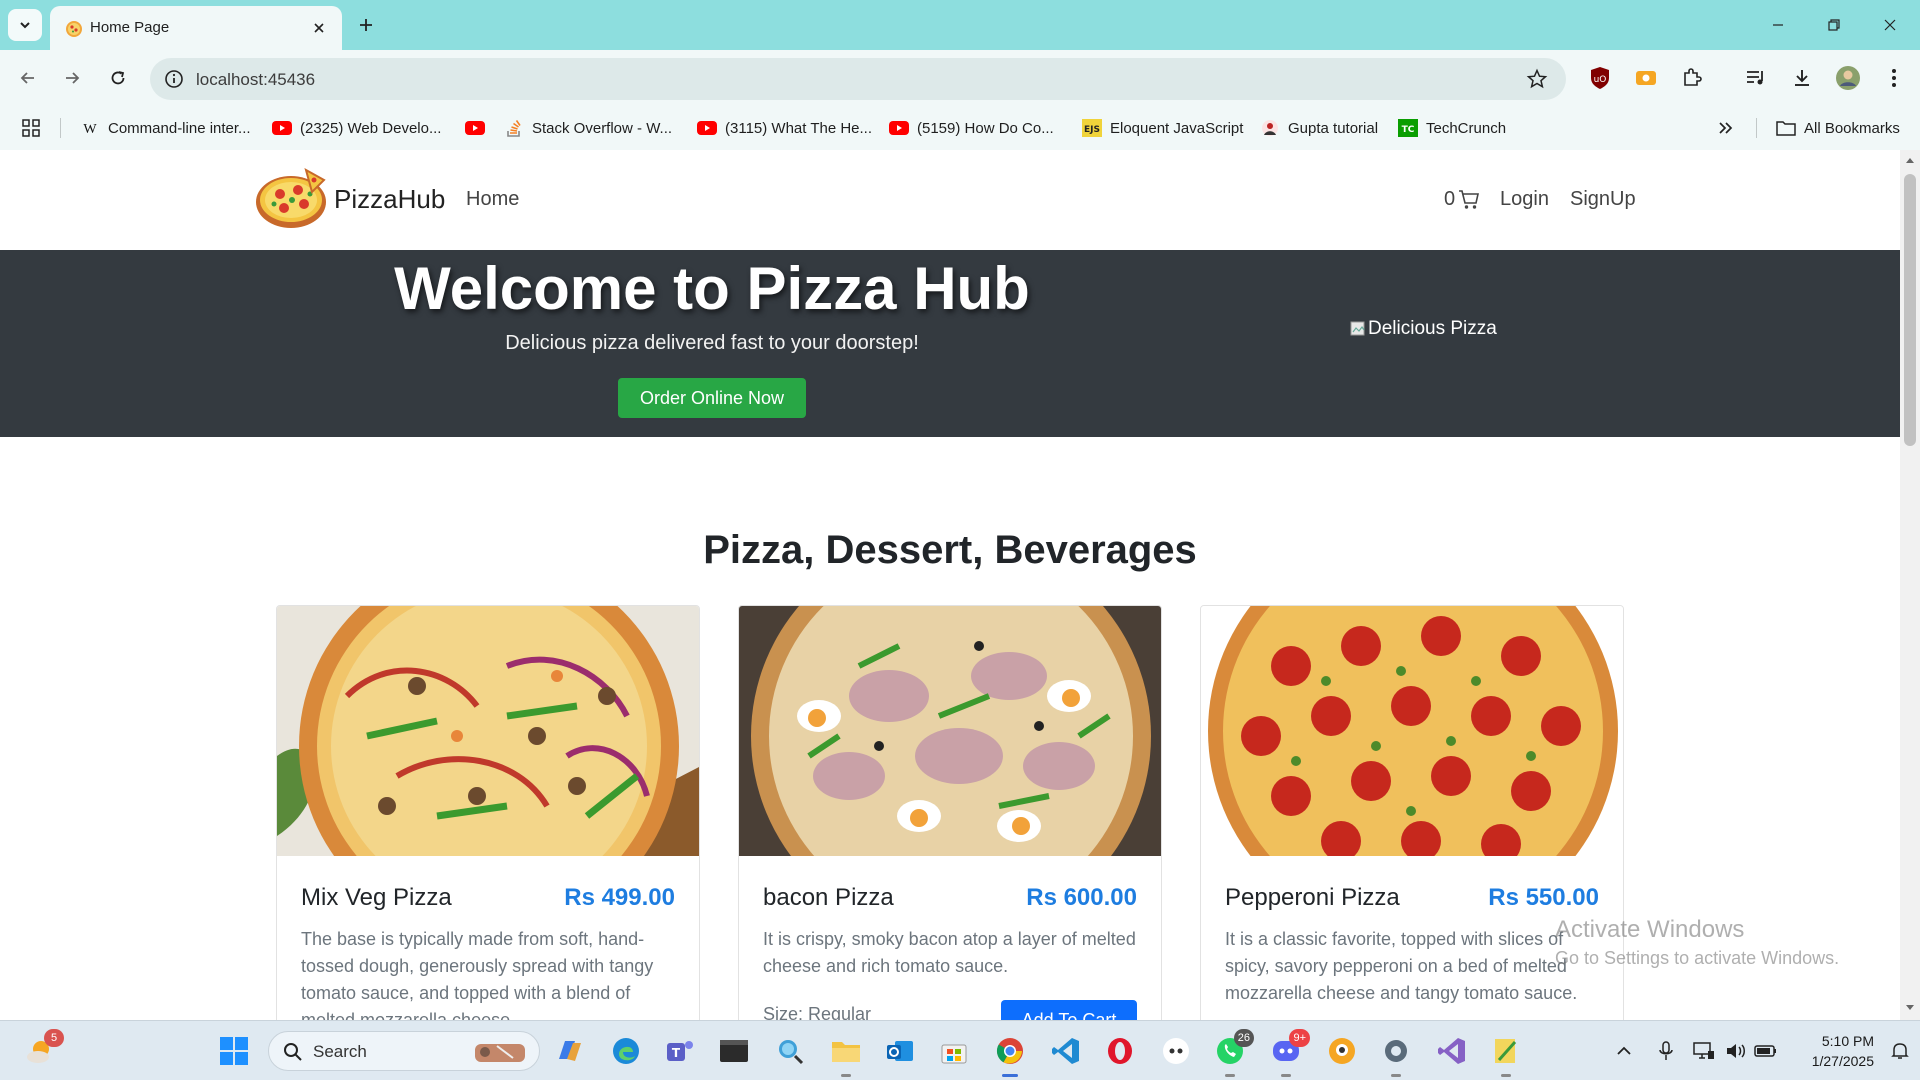 This screenshot has height=1080, width=1920. I want to click on terminal-icon, so click(734, 1051).